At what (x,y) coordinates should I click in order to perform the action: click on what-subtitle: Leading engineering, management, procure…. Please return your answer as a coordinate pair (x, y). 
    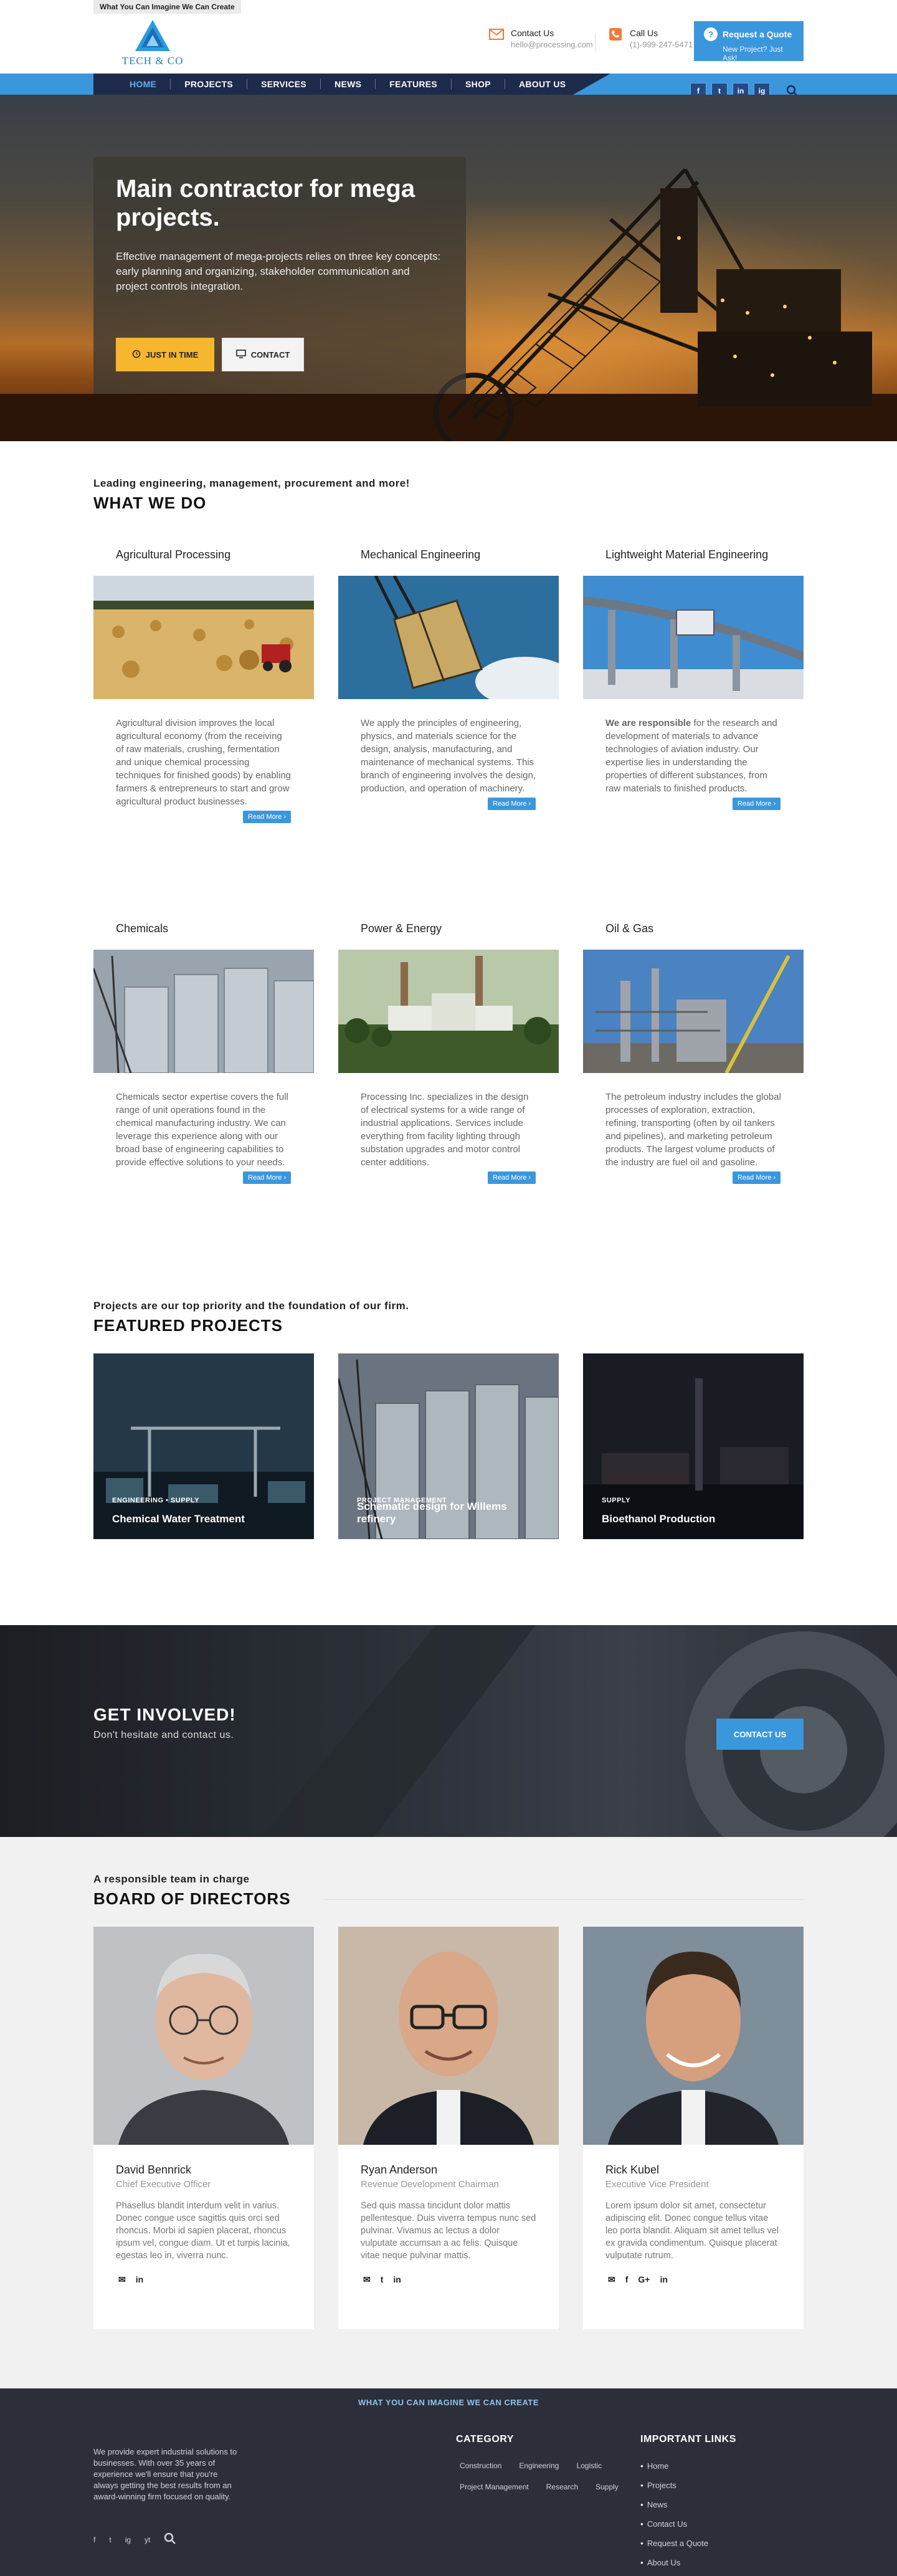
    Looking at the image, I should click on (252, 483).